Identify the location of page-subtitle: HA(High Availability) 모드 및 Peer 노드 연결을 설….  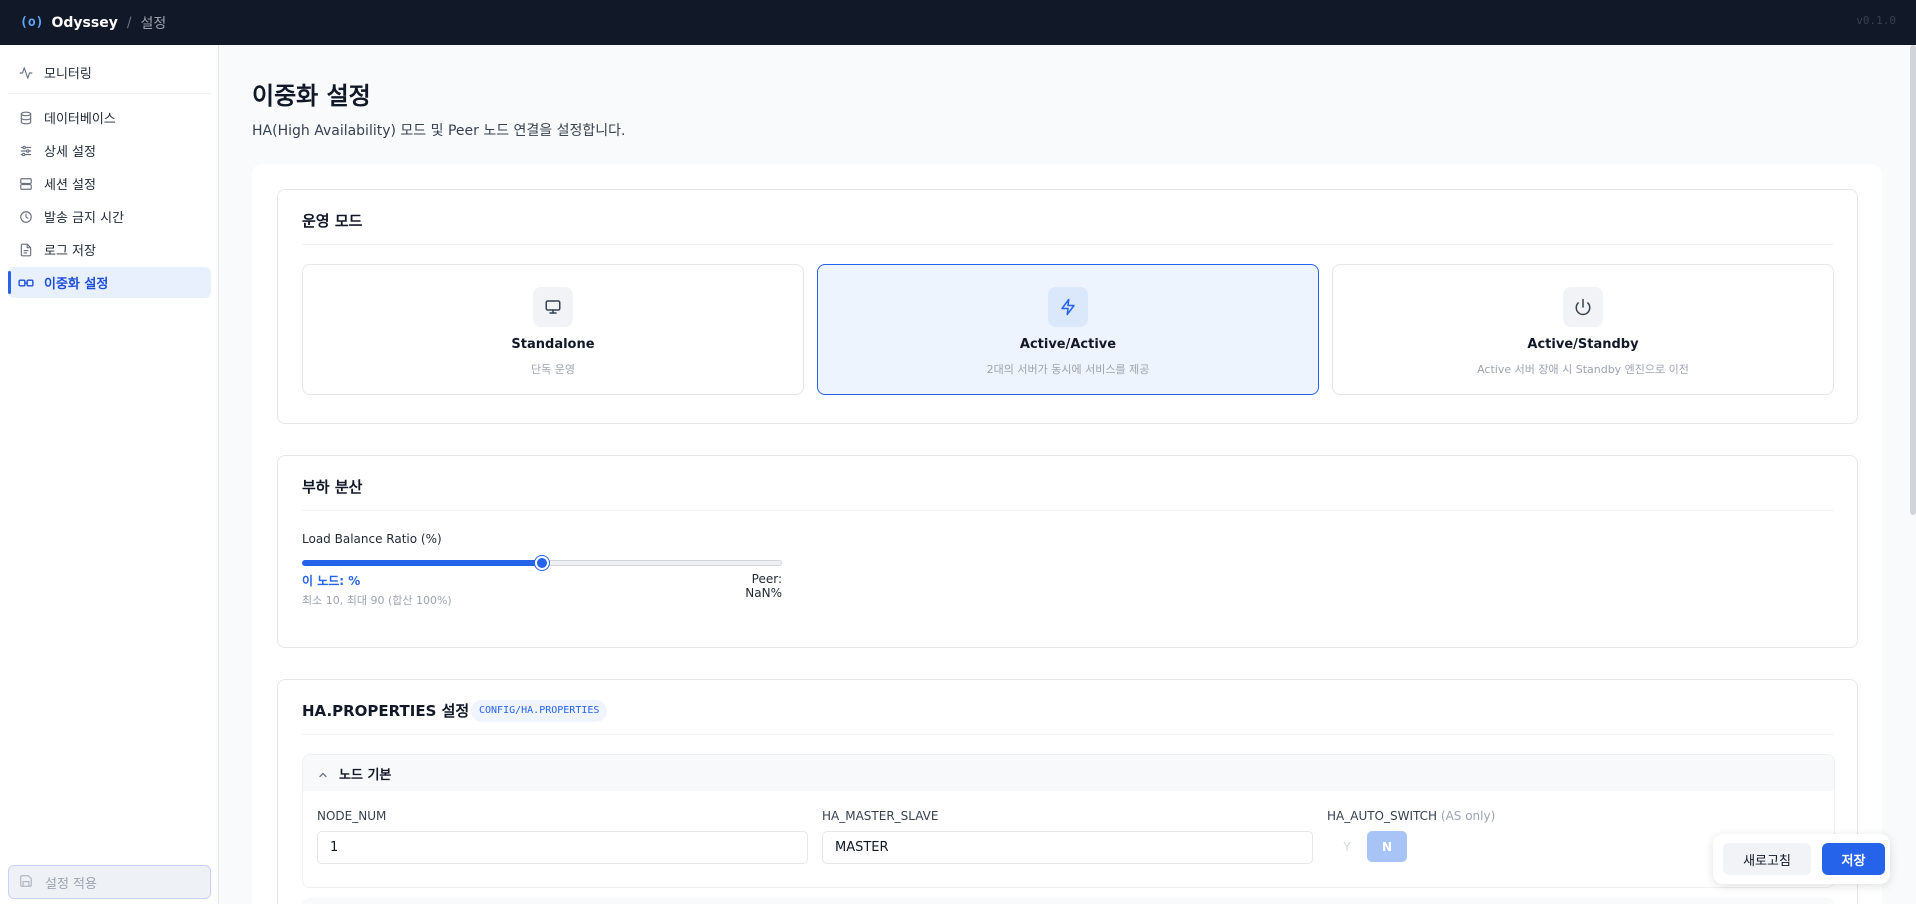
(439, 131).